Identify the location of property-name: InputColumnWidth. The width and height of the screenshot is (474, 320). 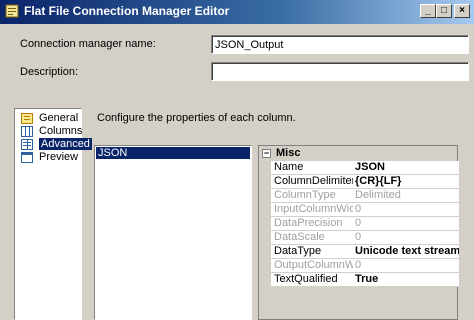
(312, 210).